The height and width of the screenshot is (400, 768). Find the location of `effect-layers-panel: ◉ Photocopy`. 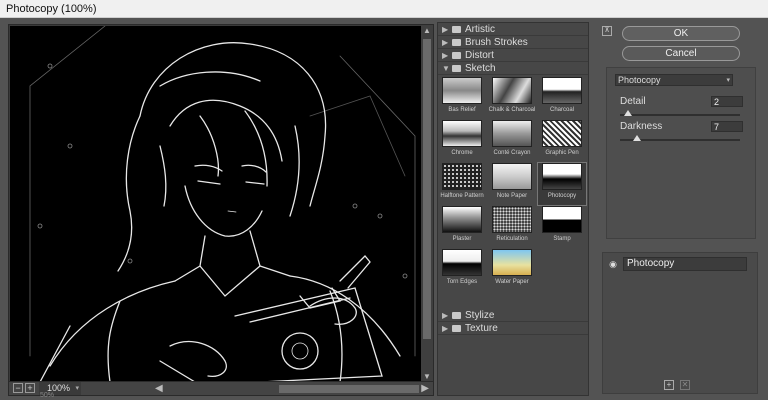

effect-layers-panel: ◉ Photocopy is located at coordinates (680, 323).